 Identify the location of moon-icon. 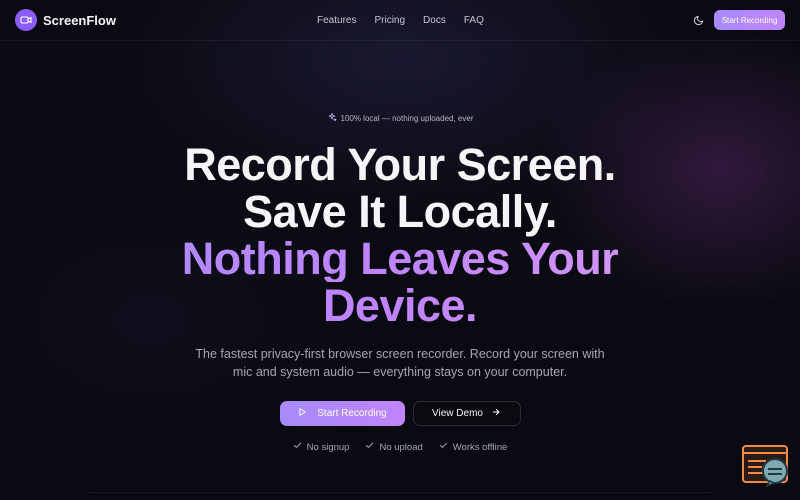
(698, 20).